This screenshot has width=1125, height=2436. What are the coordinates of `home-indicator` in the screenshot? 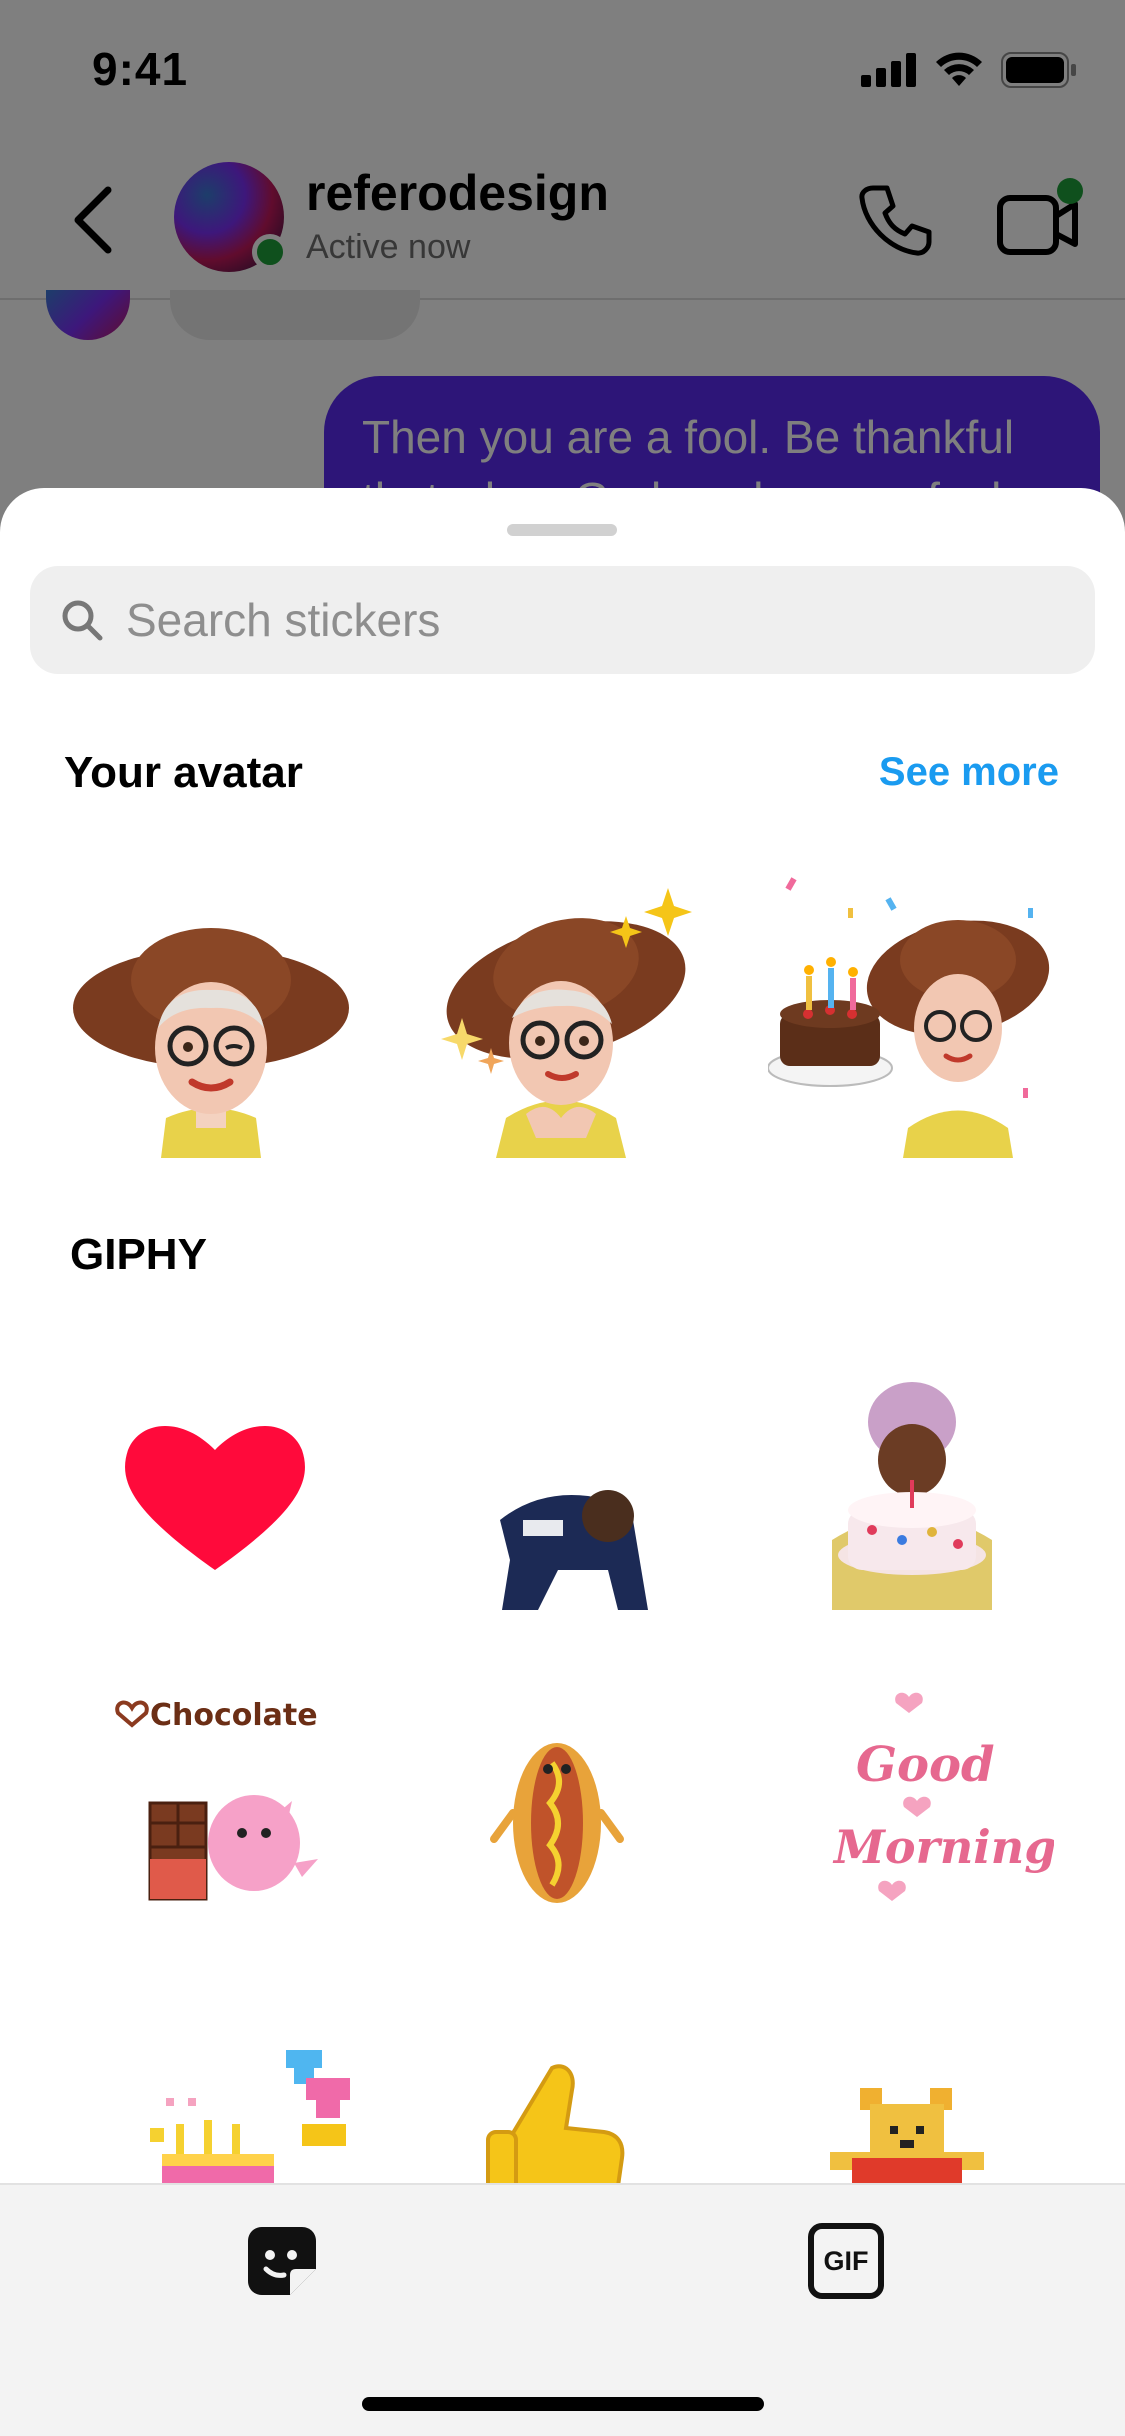 It's located at (563, 2404).